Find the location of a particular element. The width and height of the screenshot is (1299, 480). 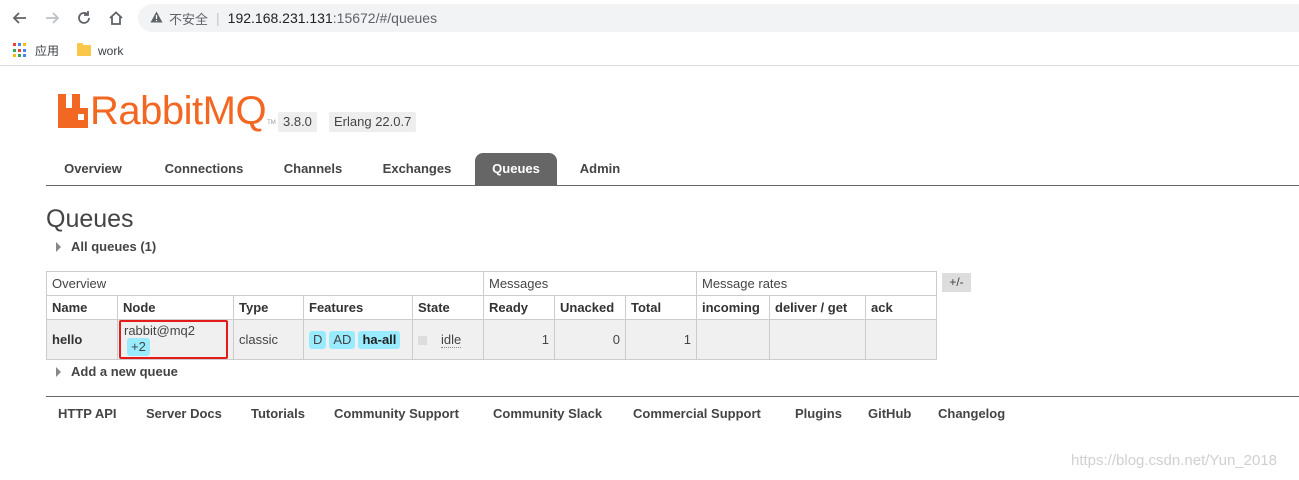

bookmark-work: work is located at coordinates (100, 50).